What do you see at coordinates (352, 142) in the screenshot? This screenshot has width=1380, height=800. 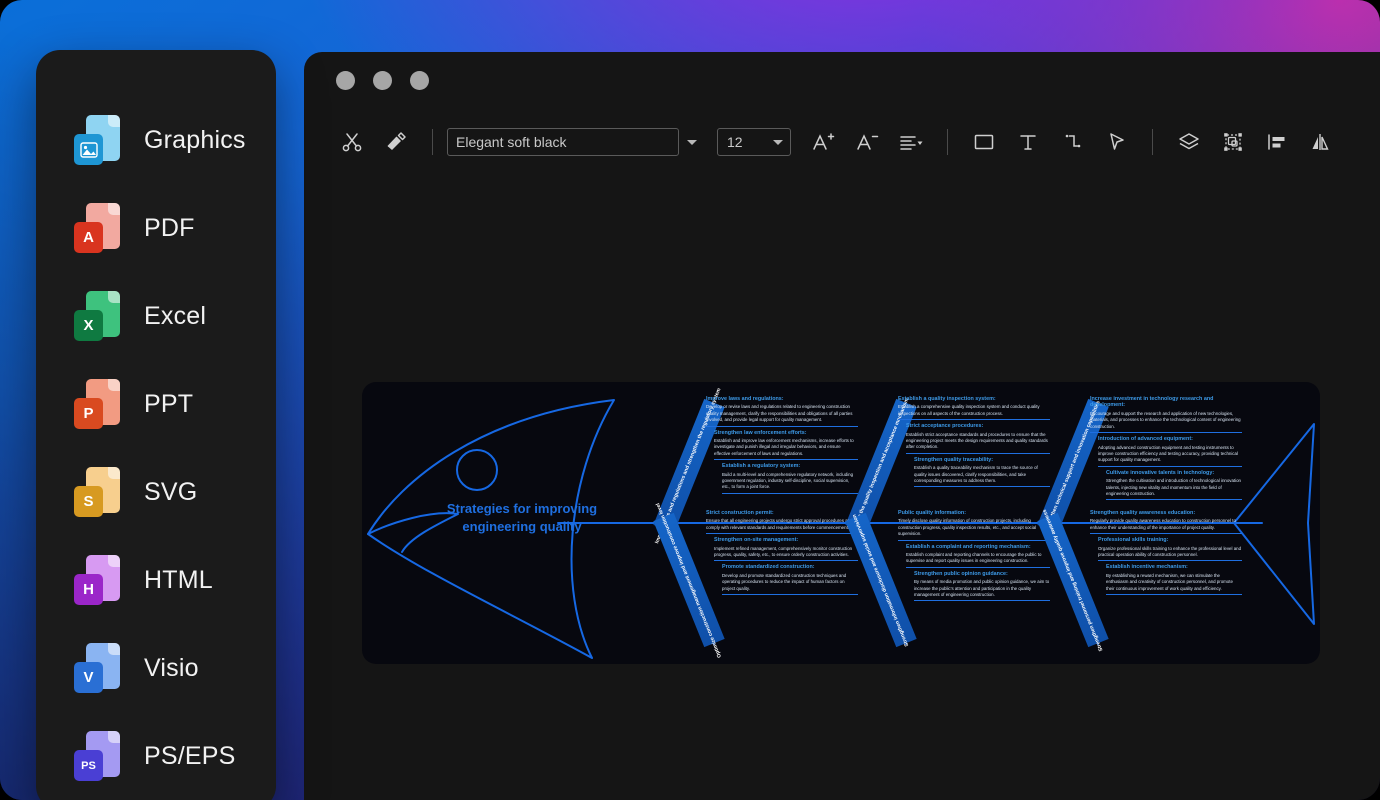 I see `cut-icon` at bounding box center [352, 142].